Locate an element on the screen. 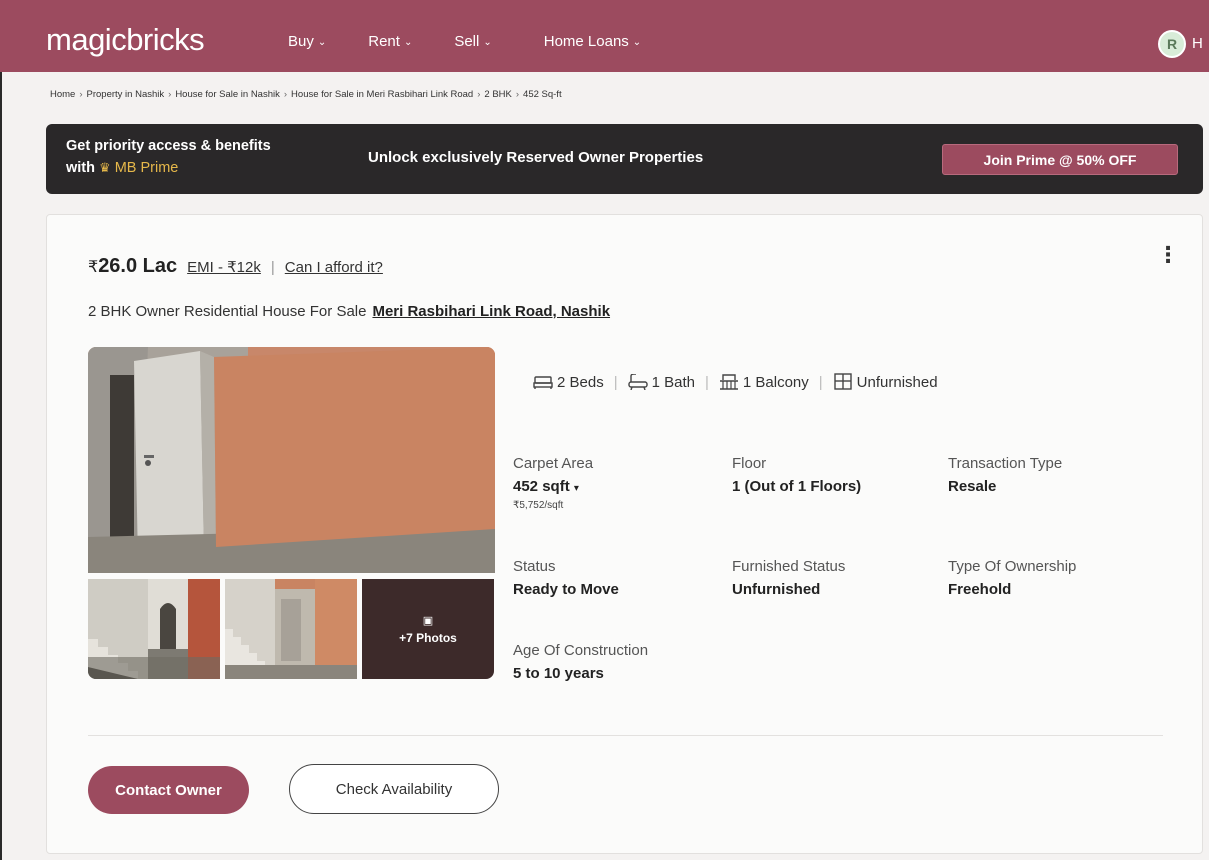 The width and height of the screenshot is (1209, 860). amenity-balcony-label: 1 Balcony is located at coordinates (775, 382).